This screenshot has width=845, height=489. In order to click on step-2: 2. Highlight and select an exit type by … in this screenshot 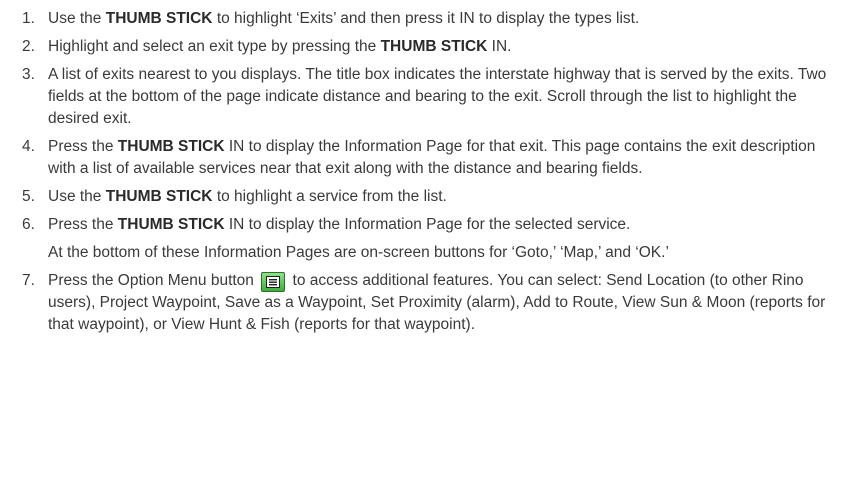, I will do `click(427, 47)`.